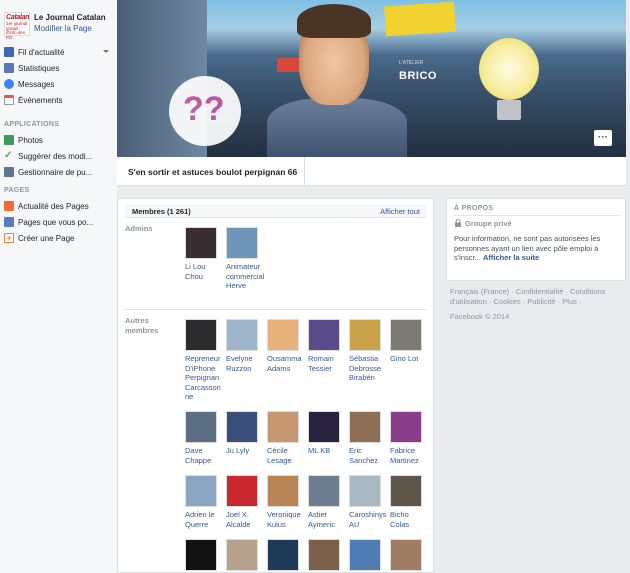  Describe the element at coordinates (369, 519) in the screenshot. I see `member-name: Caroshinys AU` at that location.